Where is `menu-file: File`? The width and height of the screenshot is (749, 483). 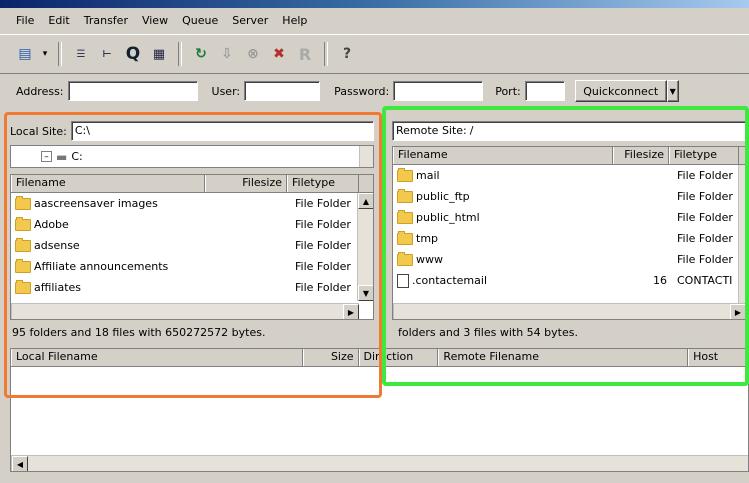 menu-file: File is located at coordinates (25, 20).